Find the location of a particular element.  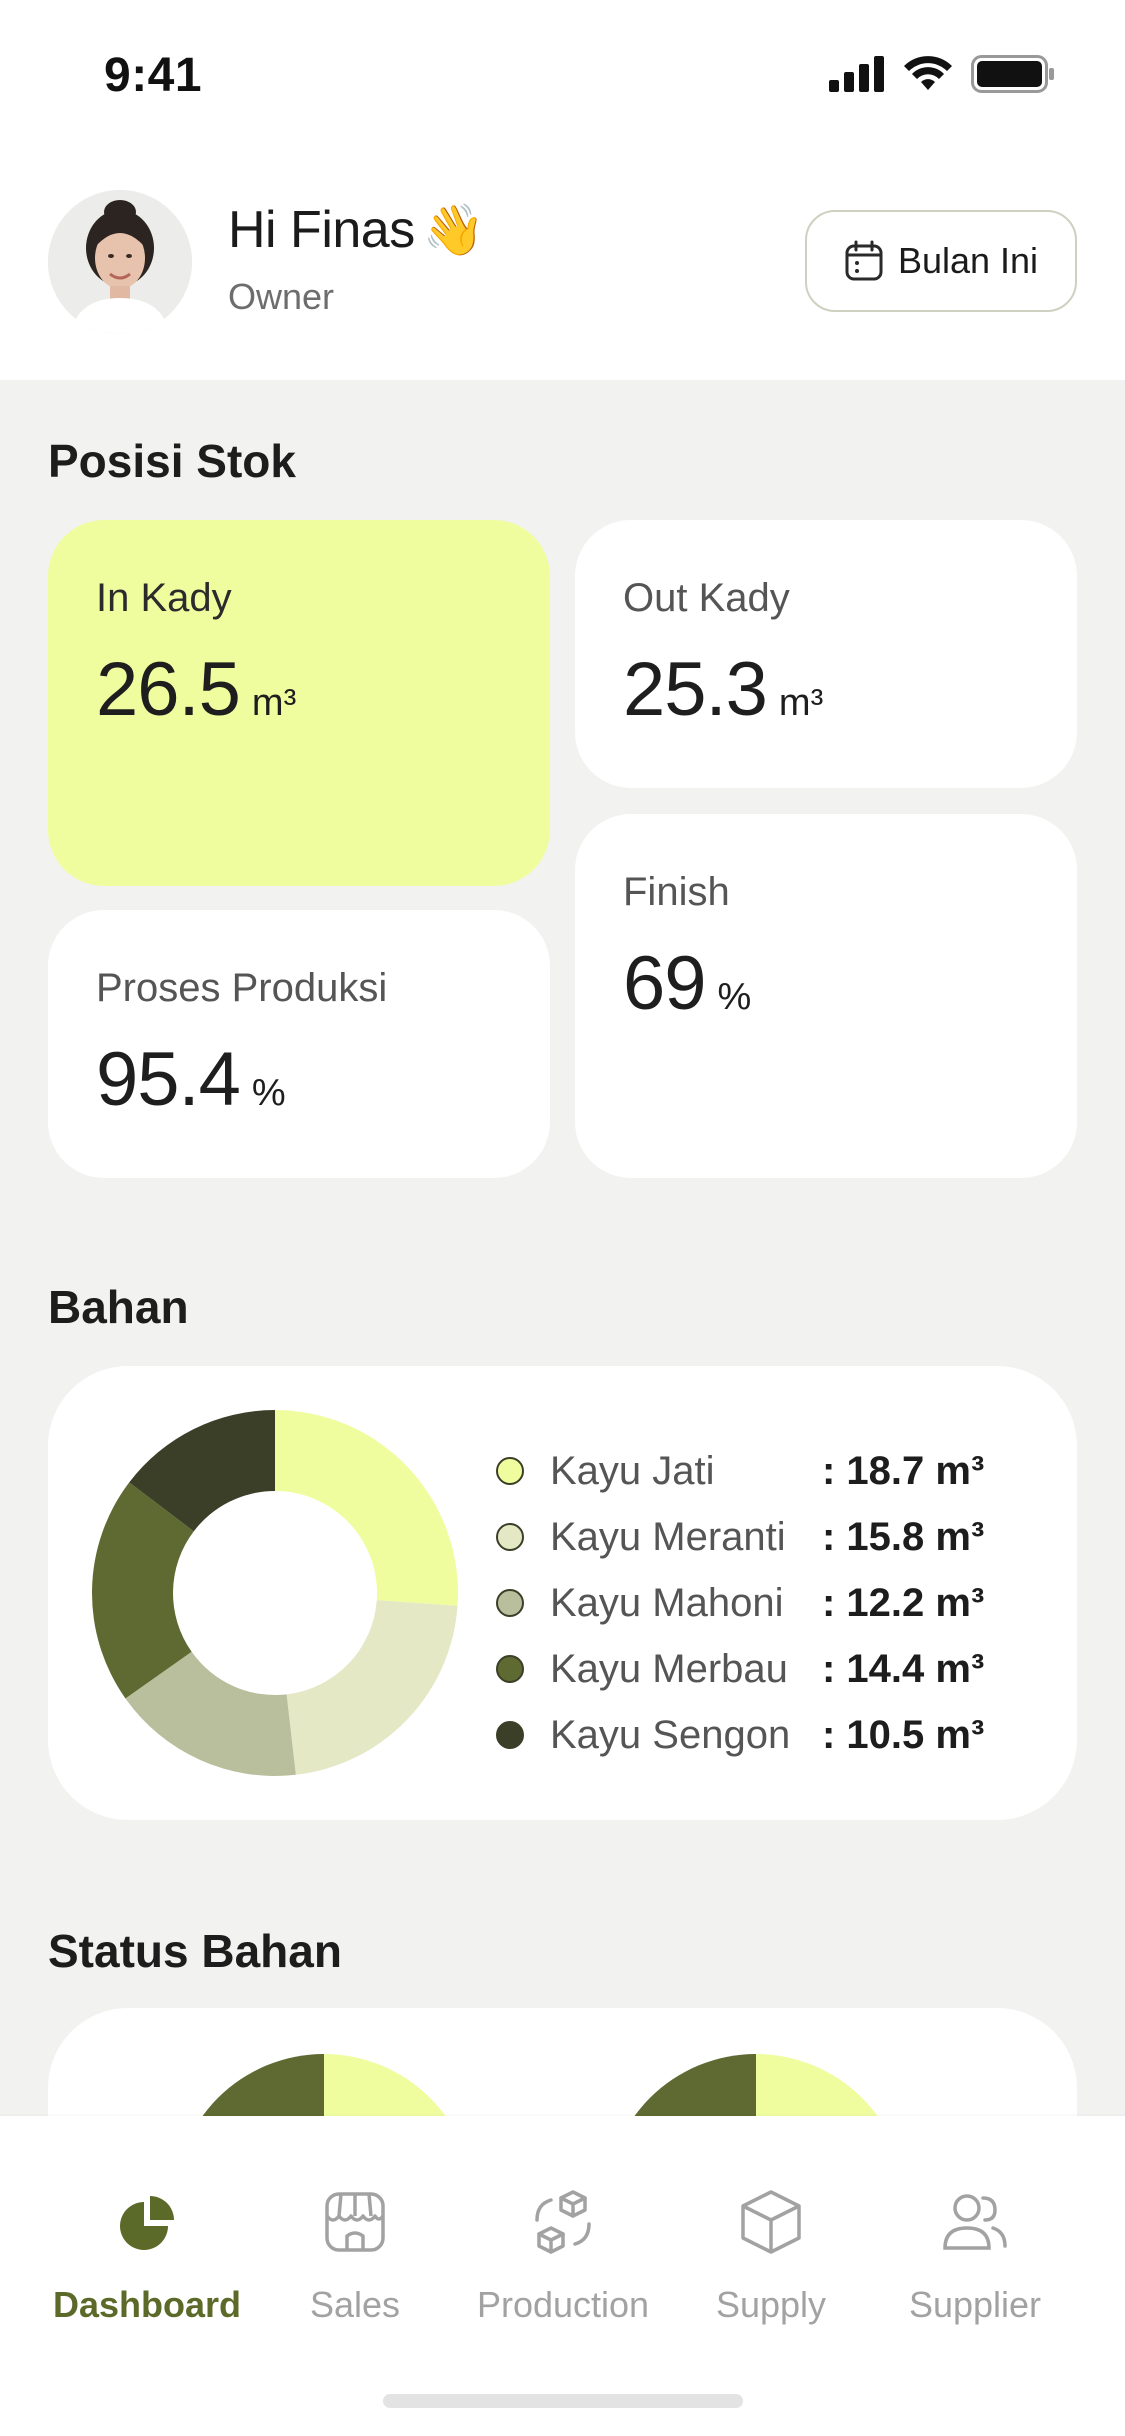

greeting: Hi Finas 👋 is located at coordinates (356, 230).